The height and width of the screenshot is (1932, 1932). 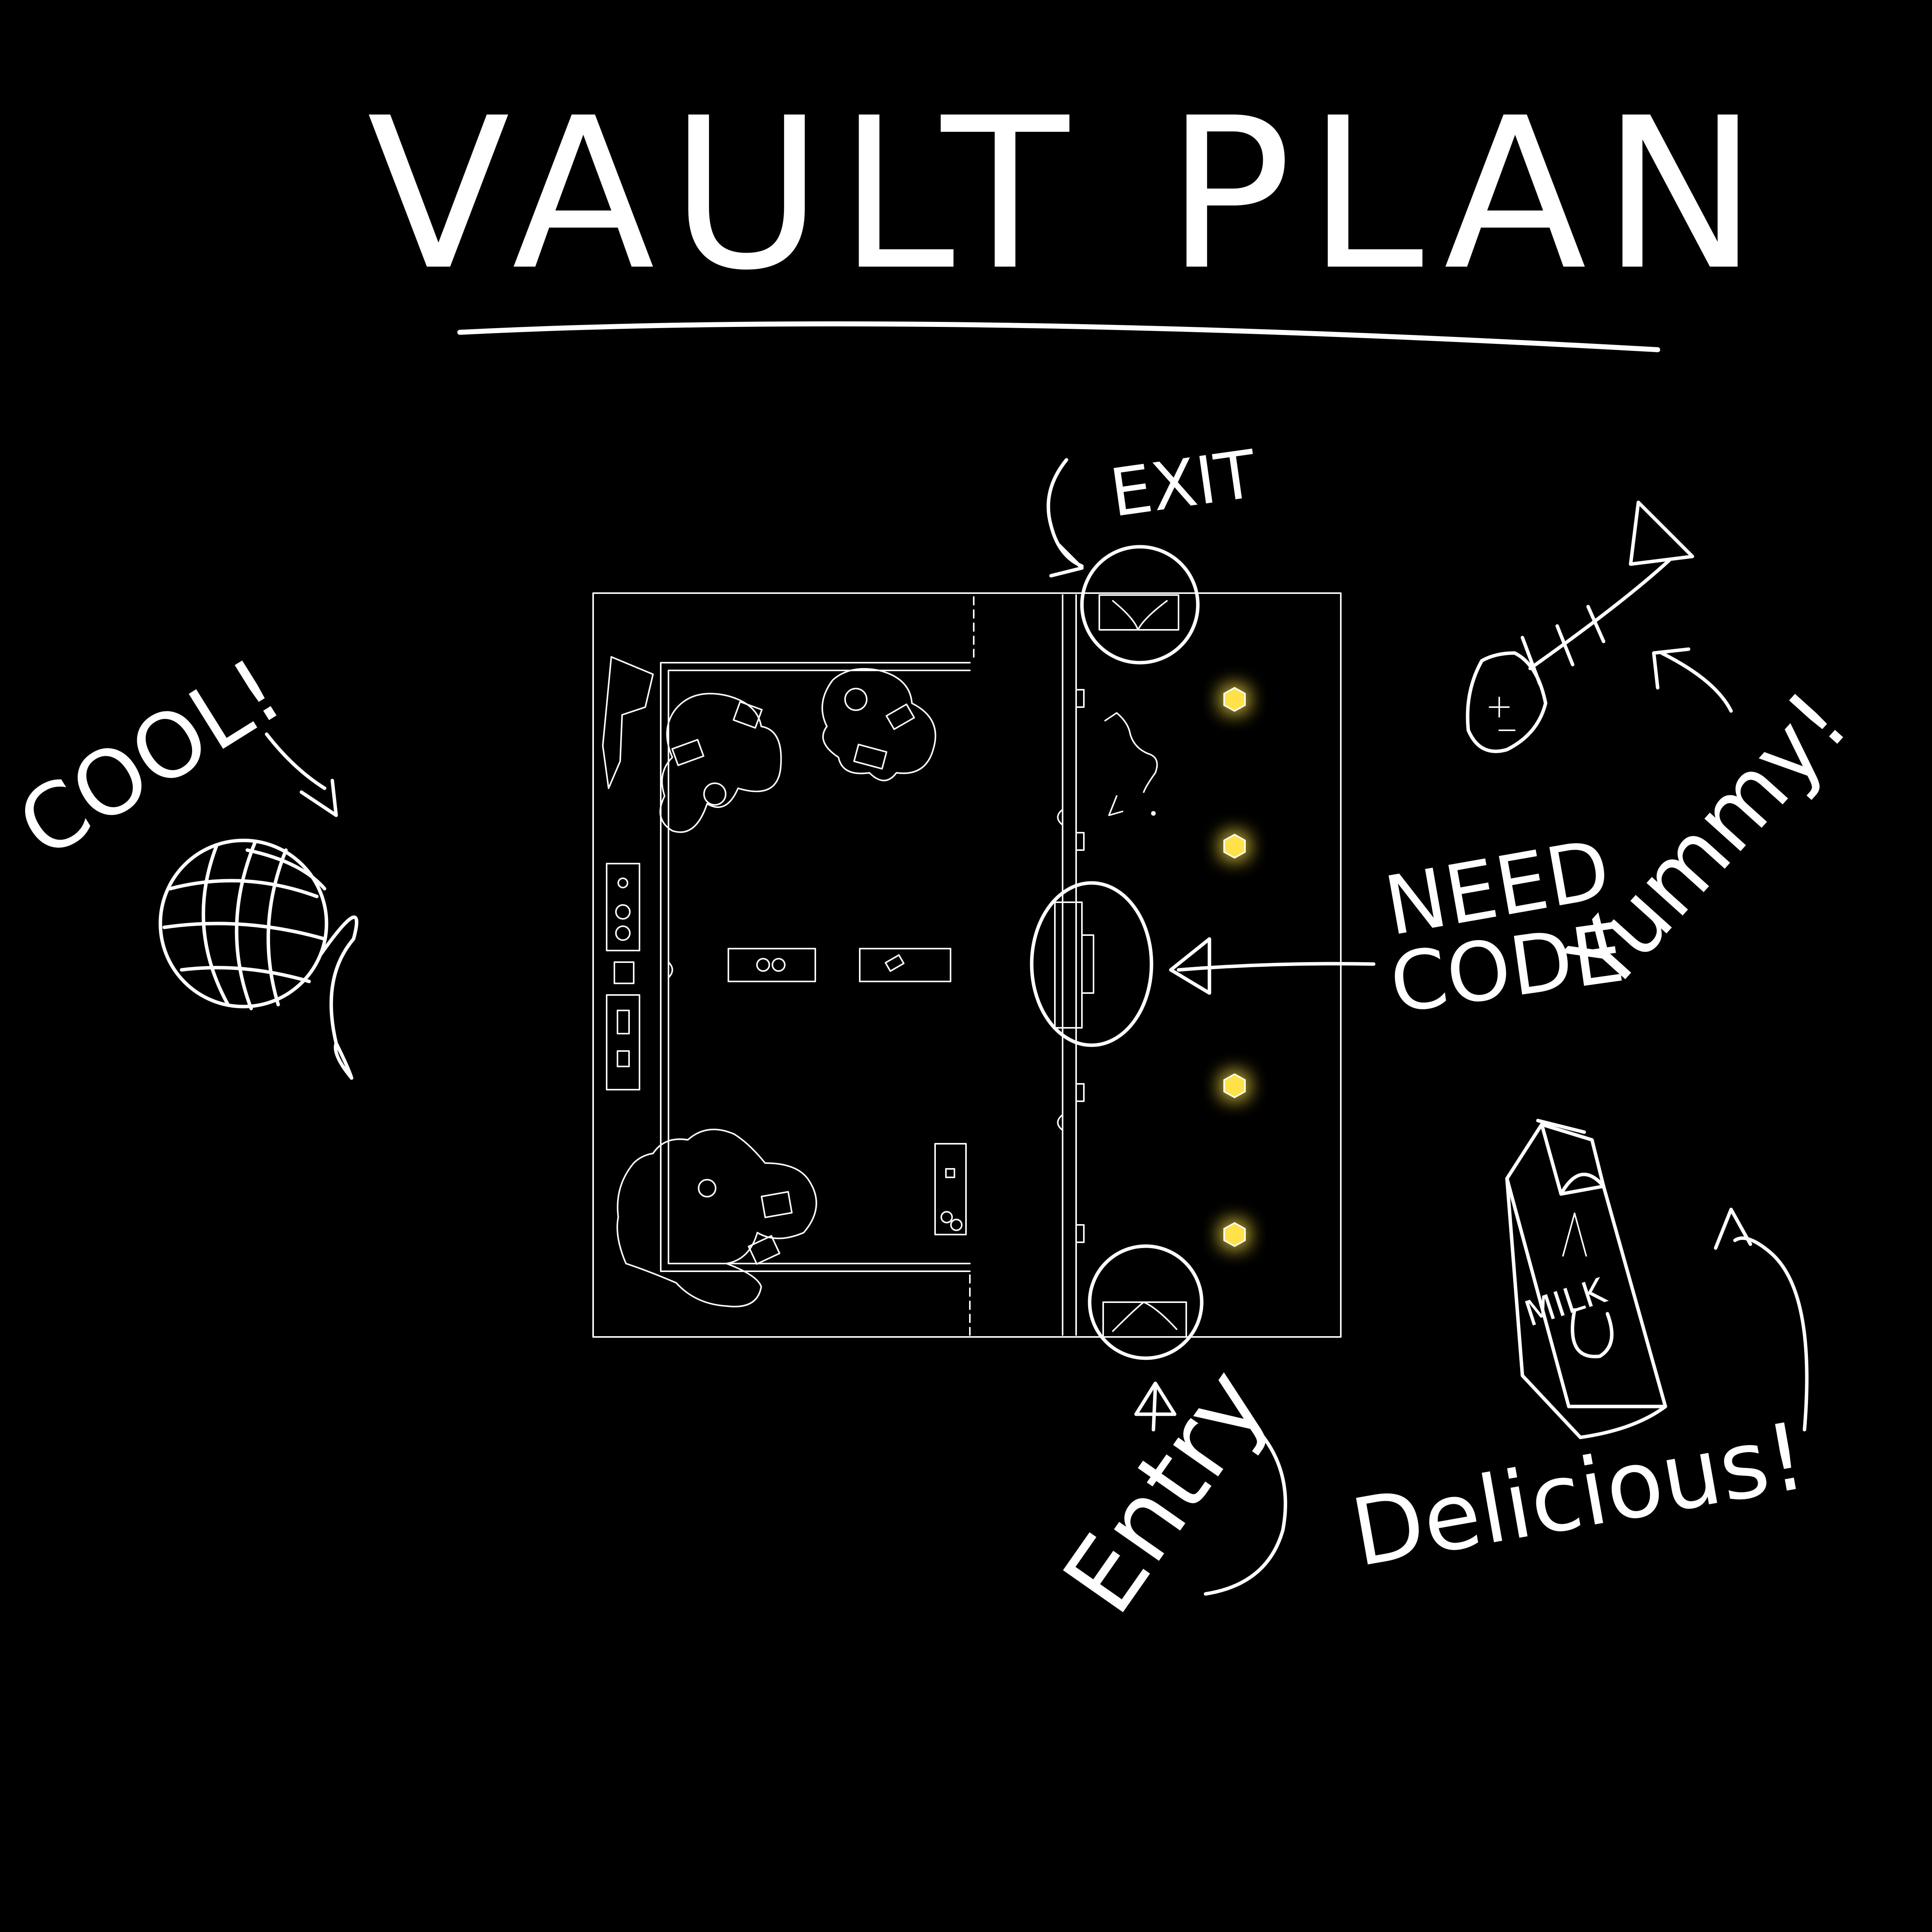 I want to click on fish-spine, so click(x=1600, y=614).